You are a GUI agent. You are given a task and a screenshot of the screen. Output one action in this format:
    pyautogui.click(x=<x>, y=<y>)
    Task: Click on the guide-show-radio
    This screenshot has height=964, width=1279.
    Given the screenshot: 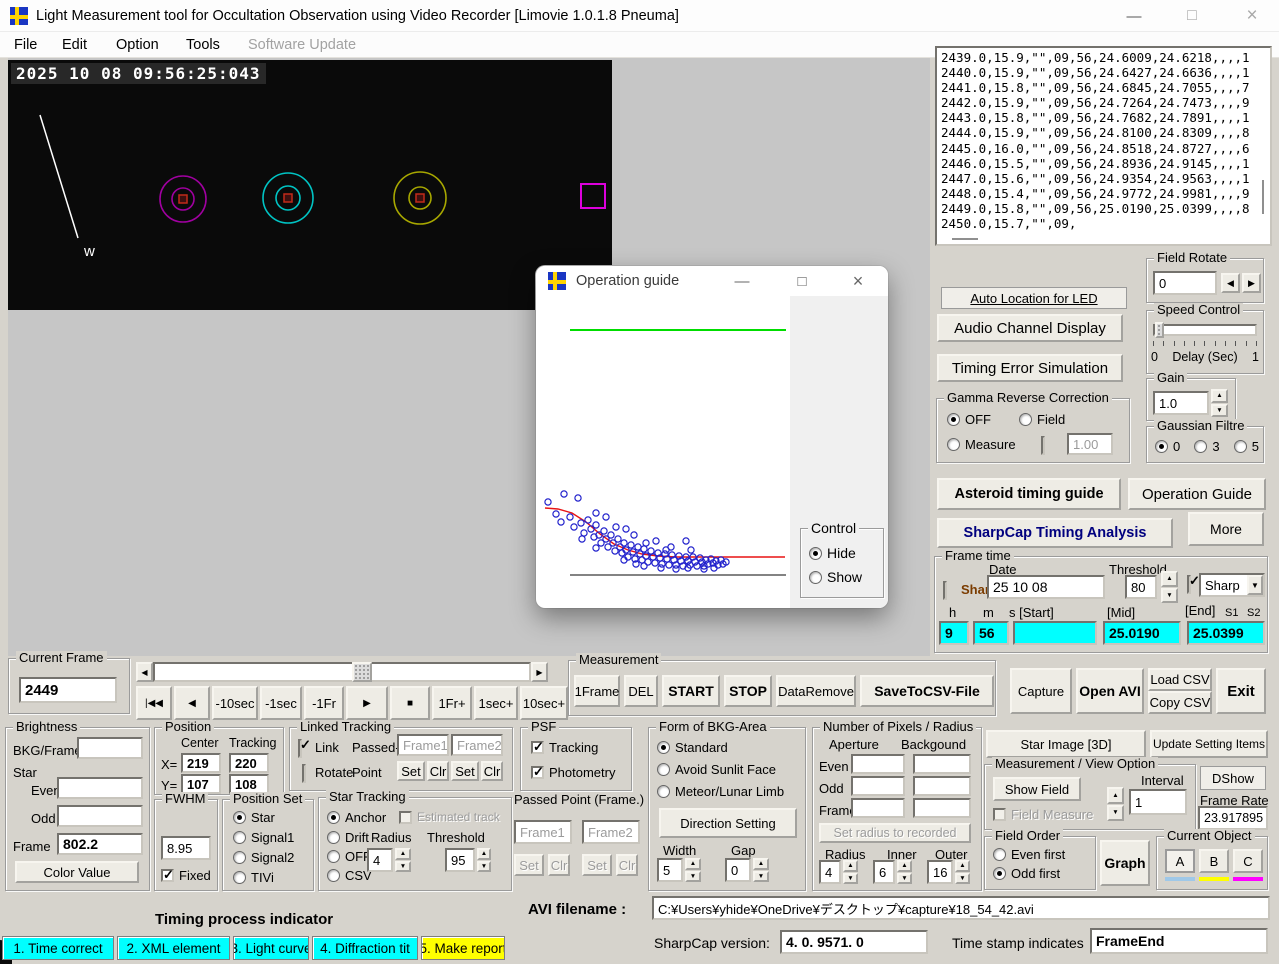 What is the action you would take?
    pyautogui.click(x=815, y=577)
    